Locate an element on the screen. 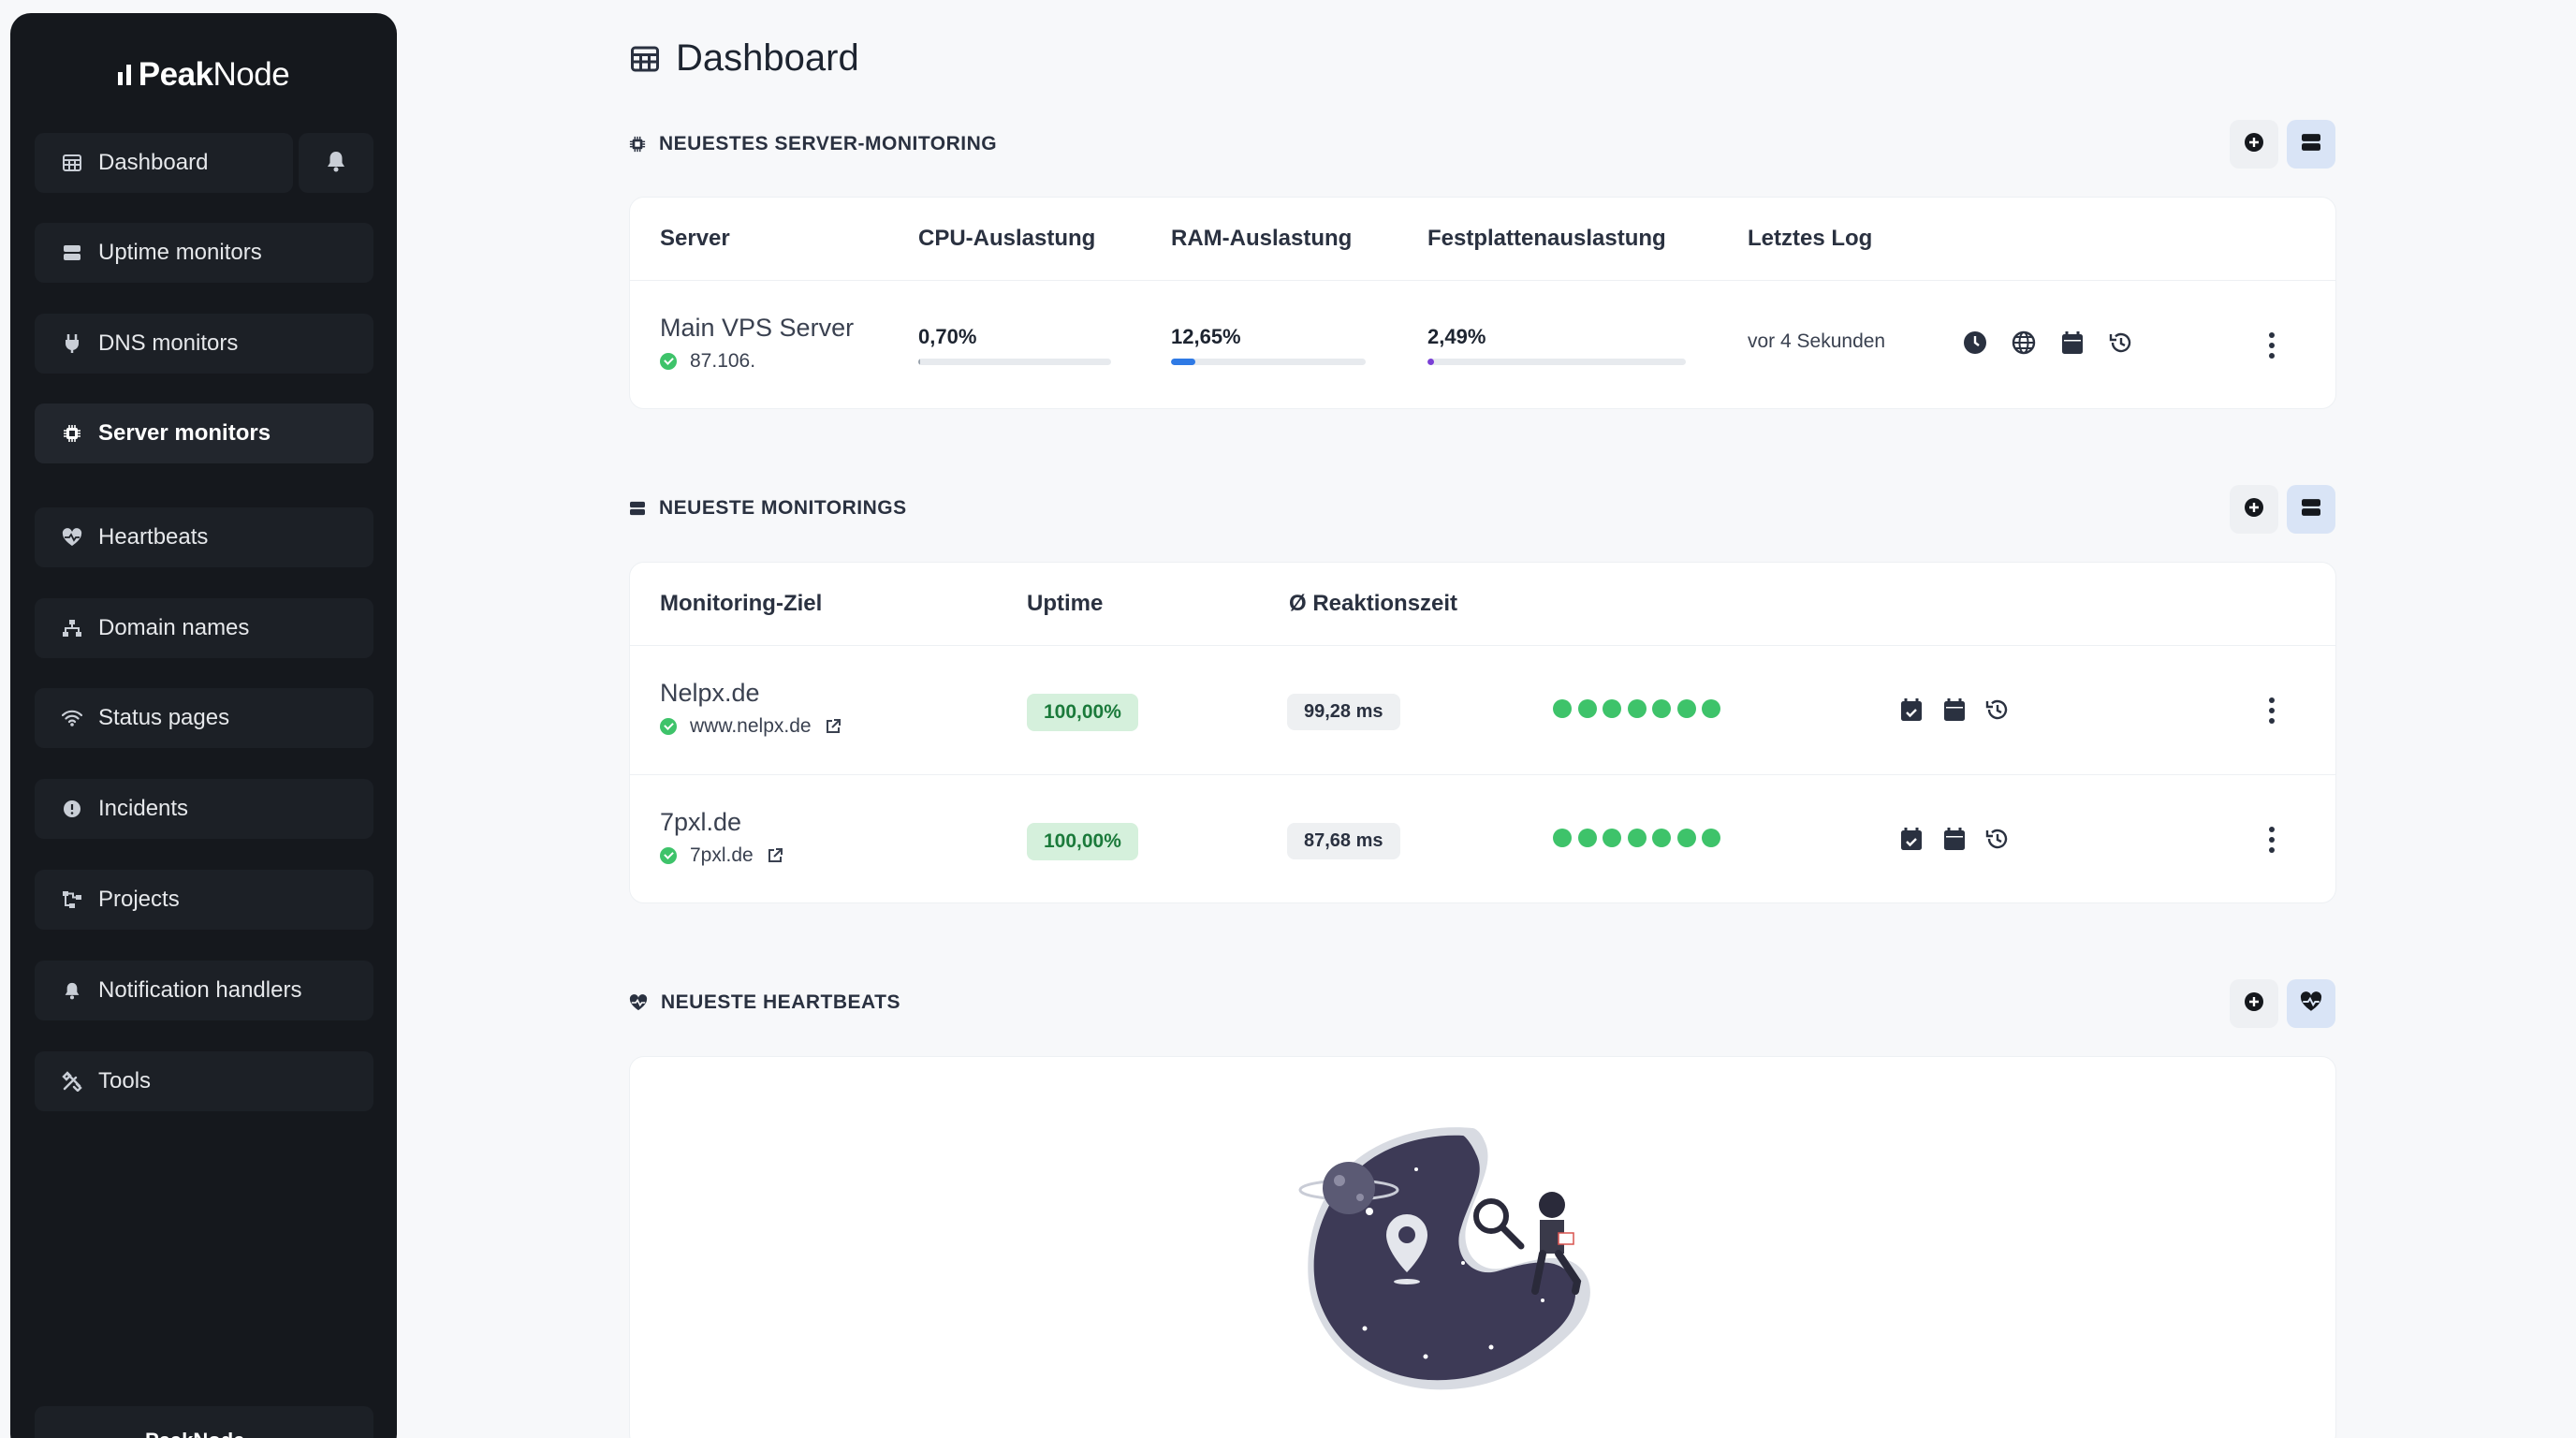 The width and height of the screenshot is (2576, 1438). monitor-url: 7pxl.de is located at coordinates (722, 855).